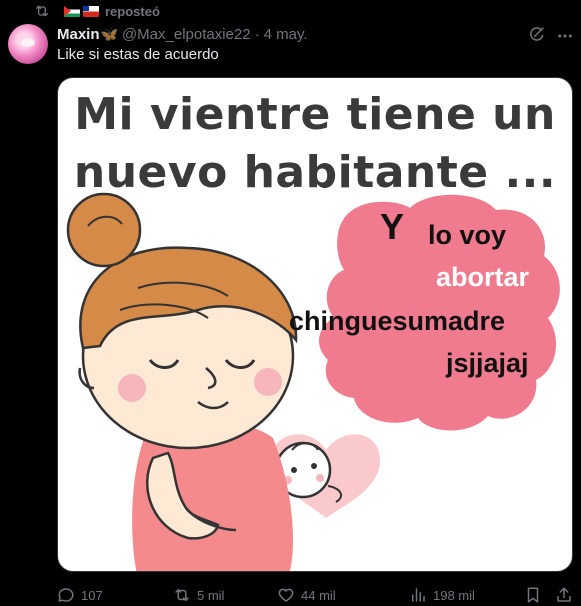  I want to click on repost-button: 5 mil, so click(198, 595).